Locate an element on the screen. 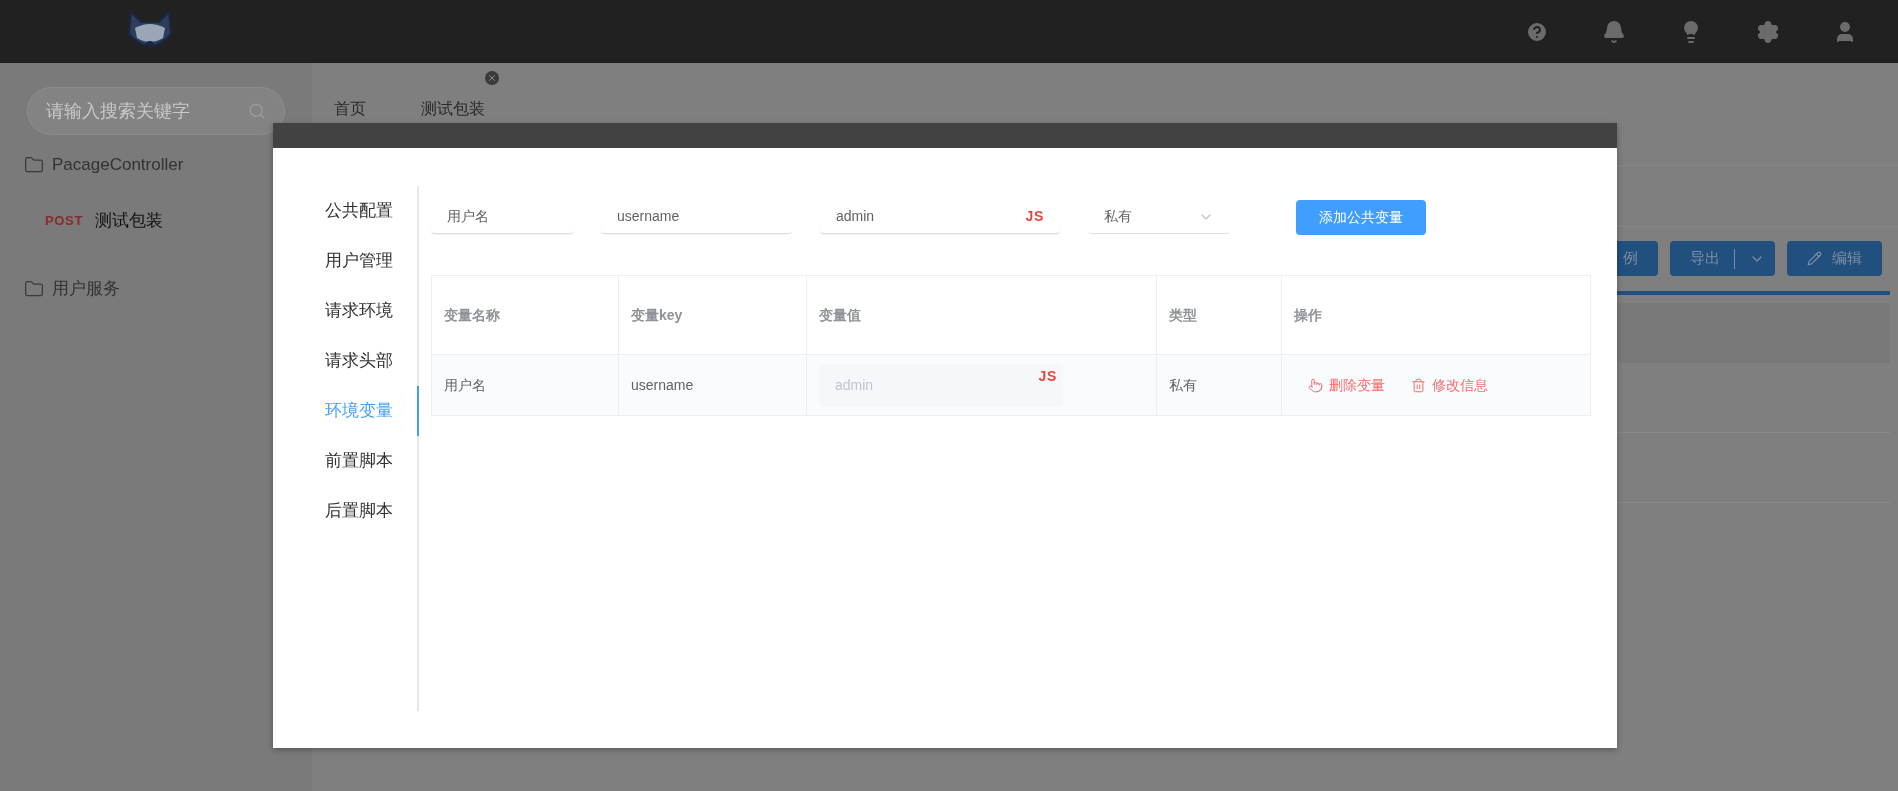  column-header: 变量值 is located at coordinates (982, 315).